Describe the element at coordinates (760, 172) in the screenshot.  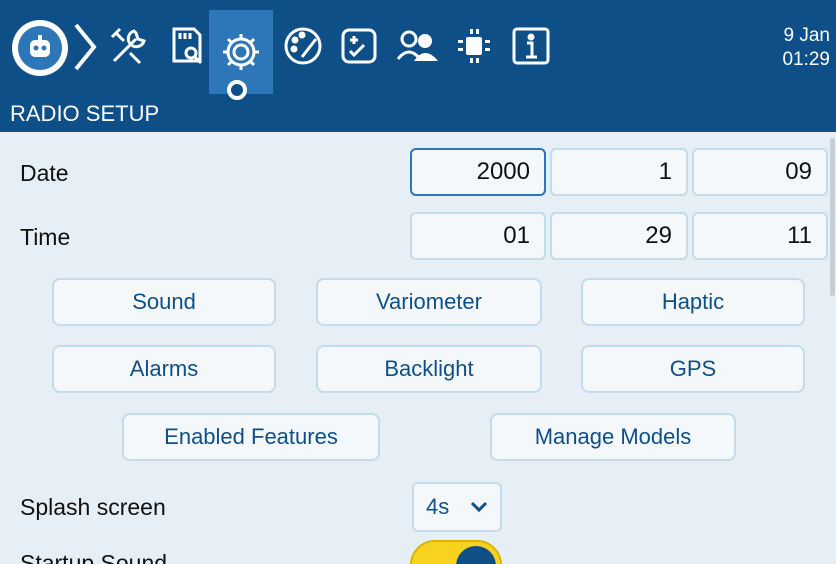
I see `date-day-field: 09` at that location.